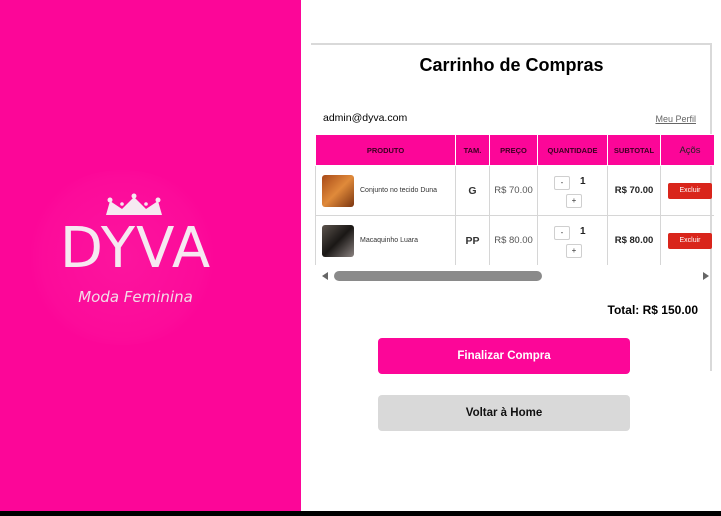 The height and width of the screenshot is (516, 721). I want to click on finish-purchase-button: Finalizar Compra, so click(504, 356).